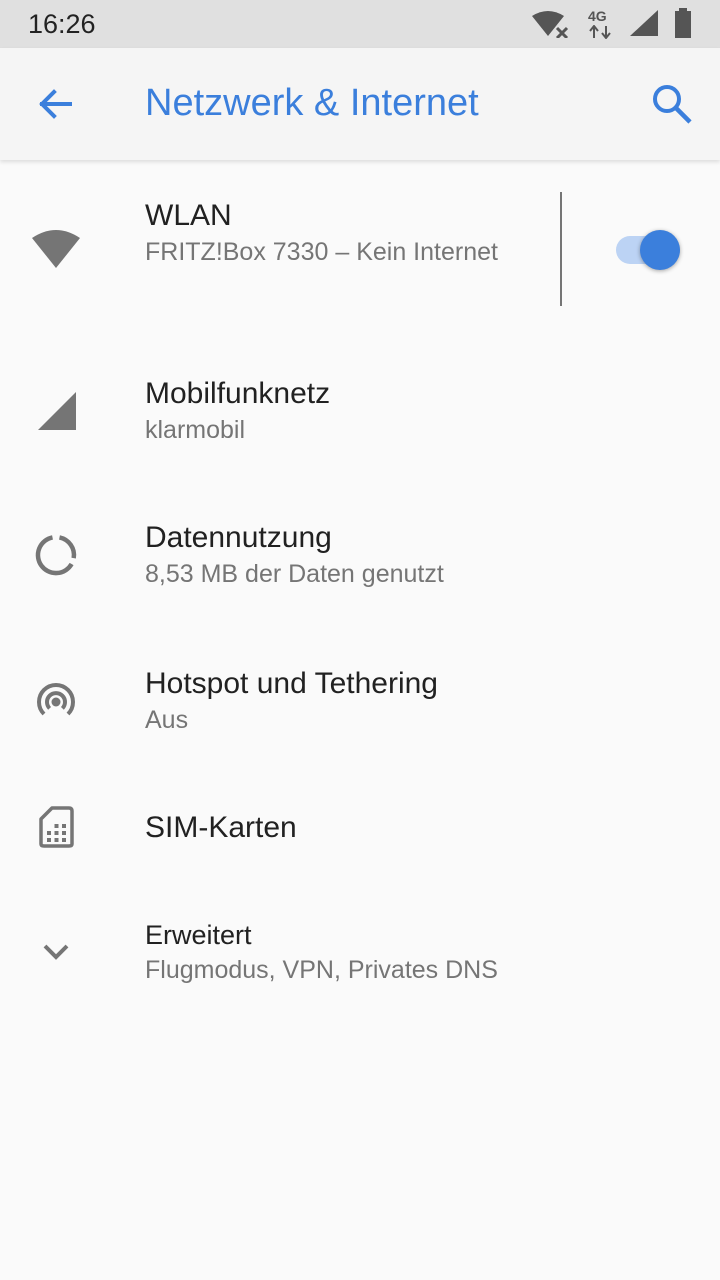 The width and height of the screenshot is (720, 1280). Describe the element at coordinates (294, 574) in the screenshot. I see `datennutzung-summary: 8,53 MB der Daten genutzt` at that location.